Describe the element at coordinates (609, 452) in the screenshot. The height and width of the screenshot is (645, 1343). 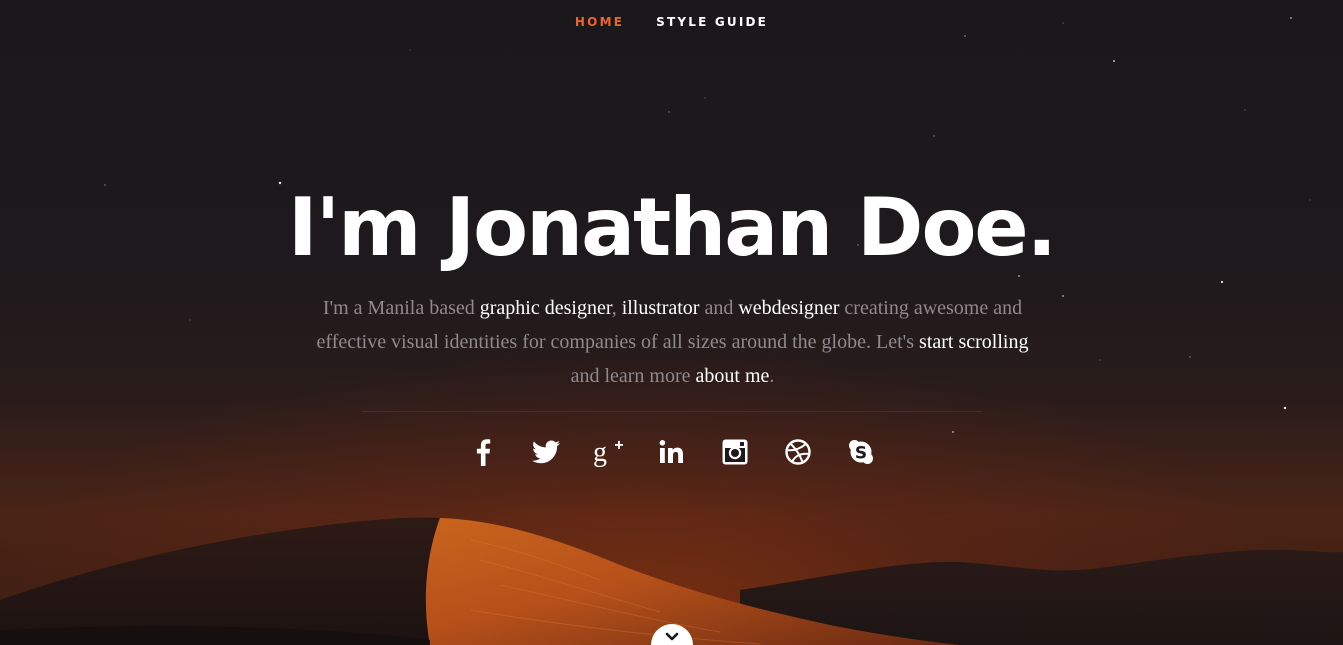
I see `google-plus-icon: g` at that location.